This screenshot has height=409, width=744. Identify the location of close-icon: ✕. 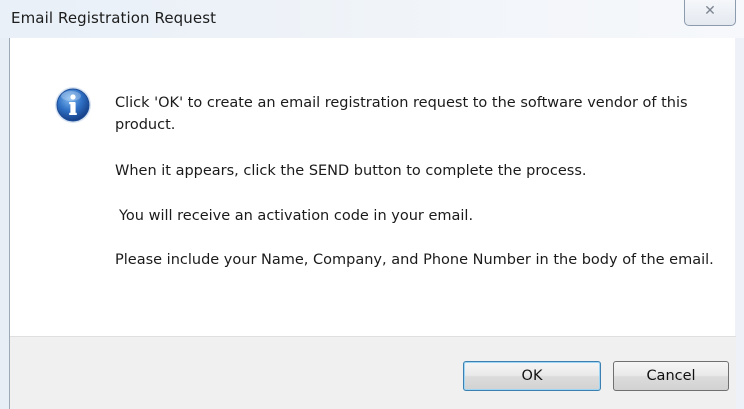
(710, 11).